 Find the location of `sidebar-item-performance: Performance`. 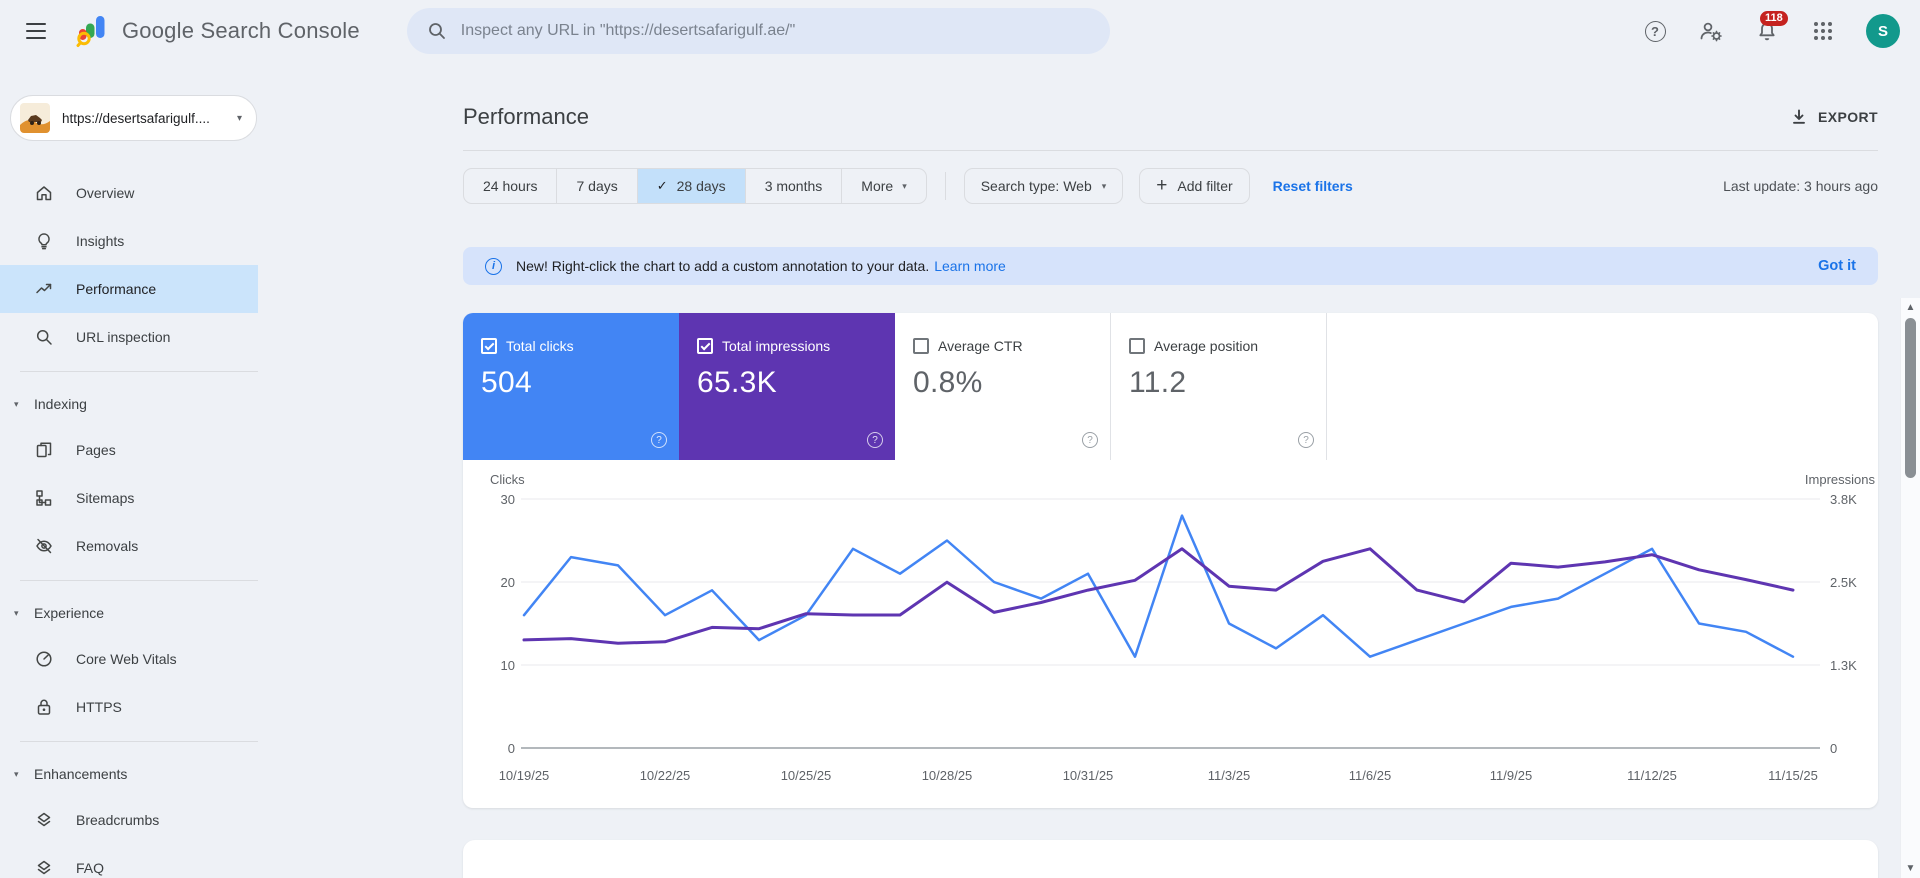

sidebar-item-performance: Performance is located at coordinates (129, 289).